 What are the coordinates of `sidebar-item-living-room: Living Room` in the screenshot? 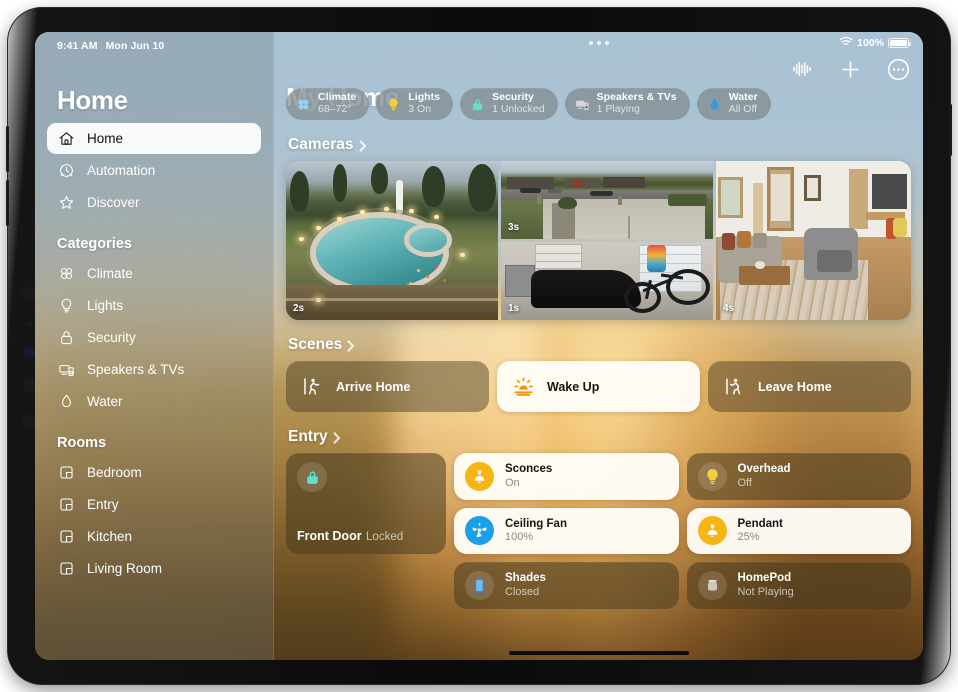 It's located at (154, 568).